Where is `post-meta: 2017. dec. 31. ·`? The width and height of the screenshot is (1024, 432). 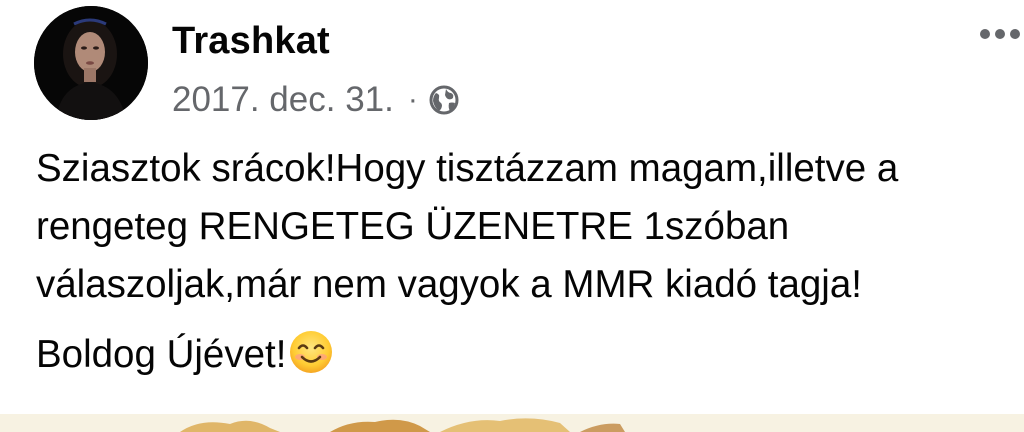 post-meta: 2017. dec. 31. · is located at coordinates (316, 100).